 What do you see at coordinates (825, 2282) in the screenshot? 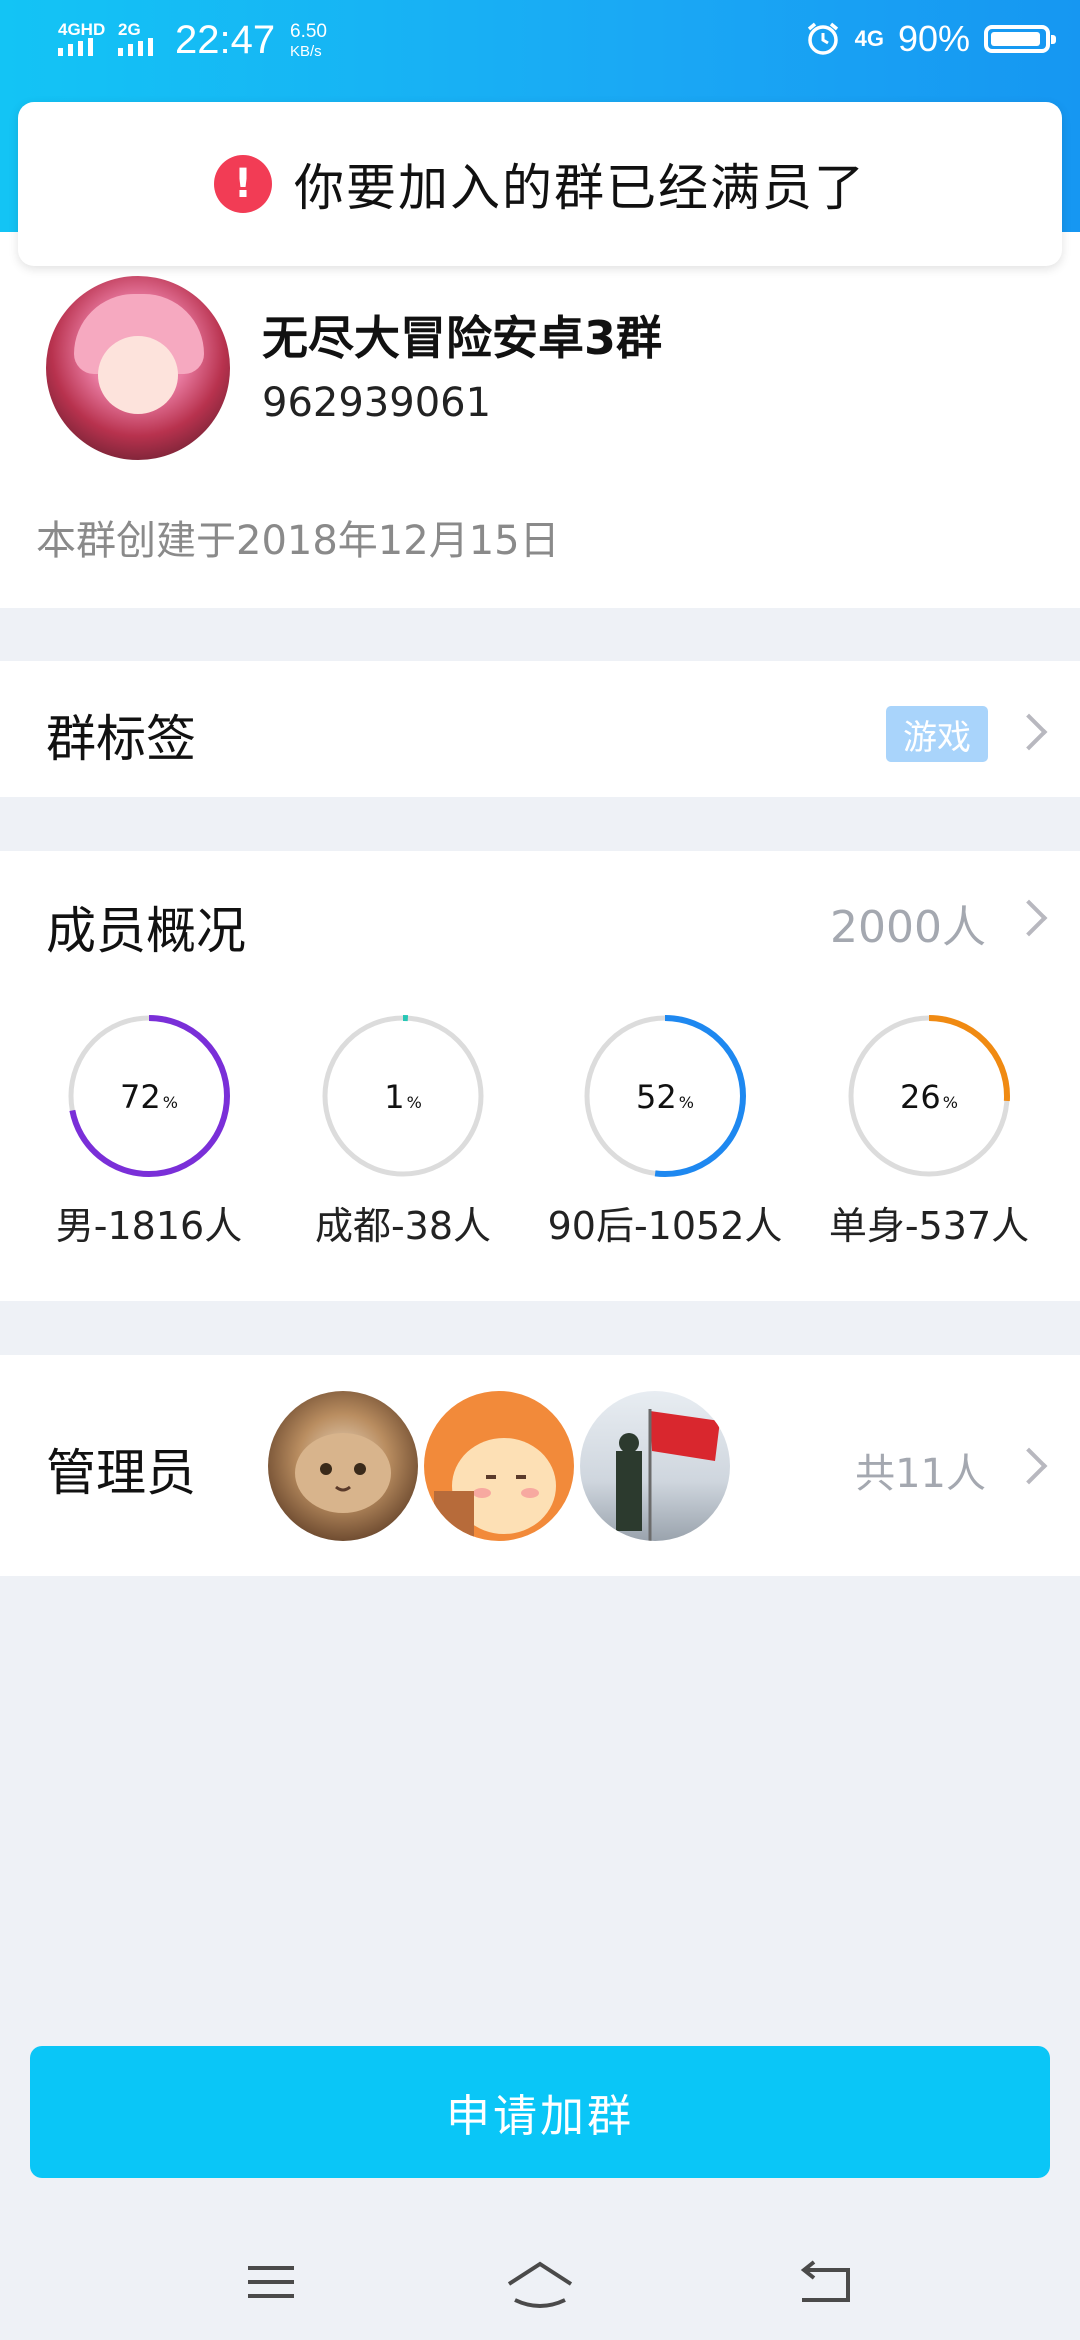
I see `back-icon` at bounding box center [825, 2282].